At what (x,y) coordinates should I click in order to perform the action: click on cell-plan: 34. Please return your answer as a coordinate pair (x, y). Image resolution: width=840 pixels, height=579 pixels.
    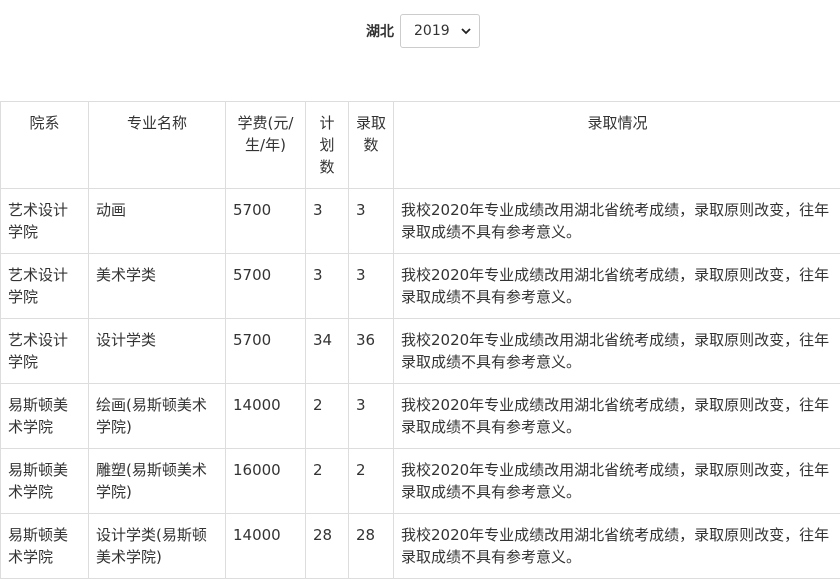
    Looking at the image, I should click on (327, 351).